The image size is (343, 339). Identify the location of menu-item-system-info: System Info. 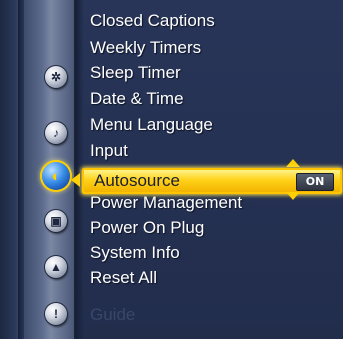
(135, 253).